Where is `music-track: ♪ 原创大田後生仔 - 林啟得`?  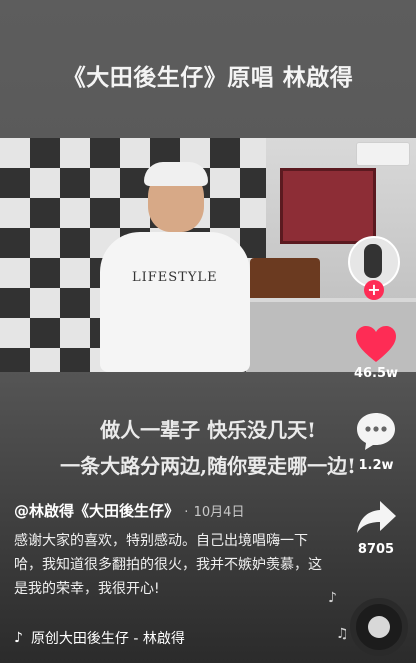 music-track: ♪ 原创大田後生仔 - 林啟得 is located at coordinates (99, 638).